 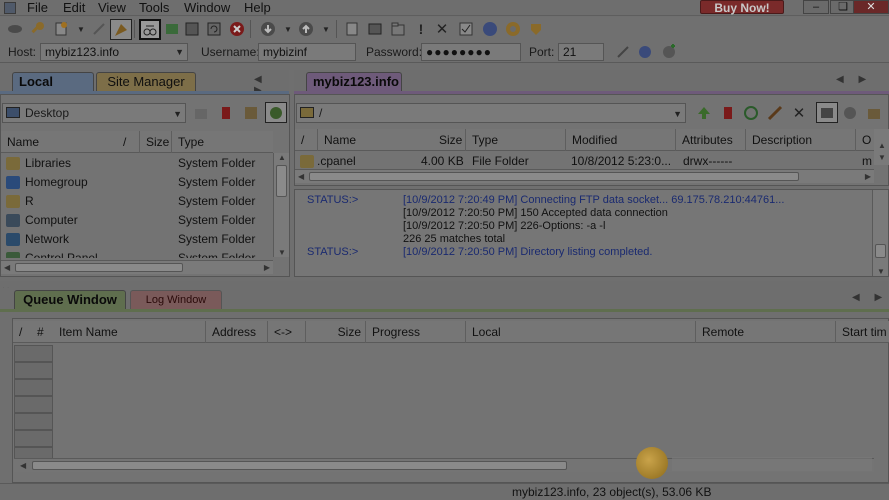 I want to click on remote-vscroll: ▲ ▼, so click(x=881, y=147).